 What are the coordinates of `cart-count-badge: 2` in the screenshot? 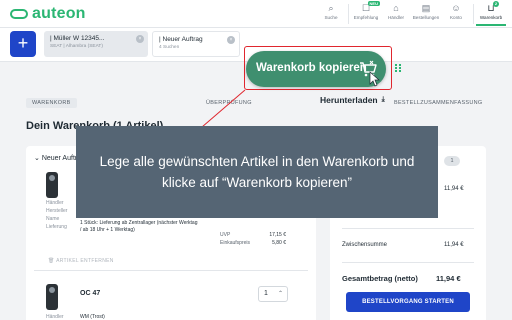 It's located at (496, 4).